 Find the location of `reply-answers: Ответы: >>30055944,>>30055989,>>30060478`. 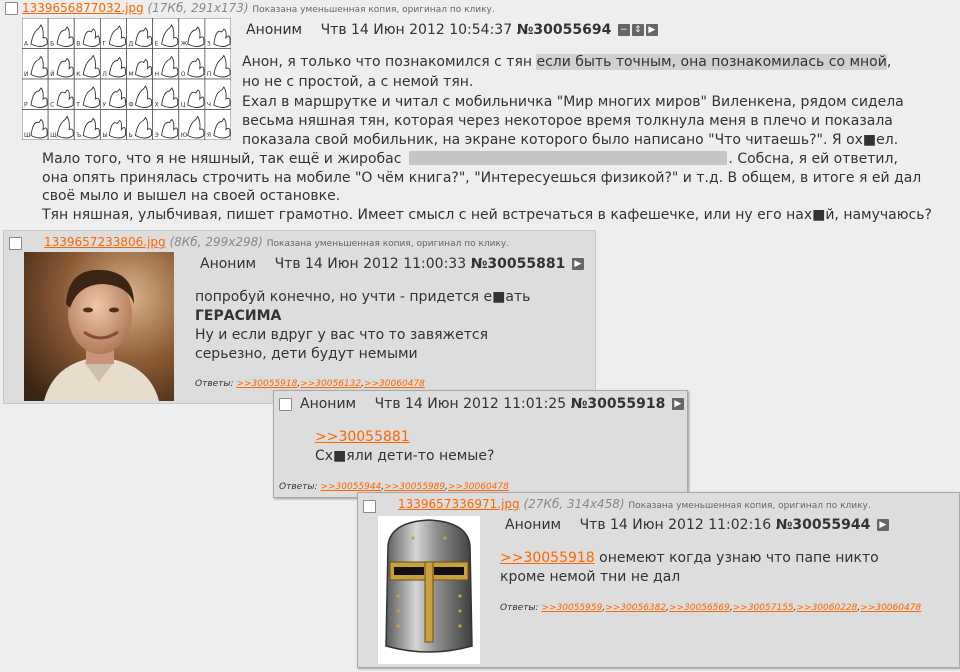

reply-answers: Ответы: >>30055944,>>30055989,>>30060478 is located at coordinates (394, 487).